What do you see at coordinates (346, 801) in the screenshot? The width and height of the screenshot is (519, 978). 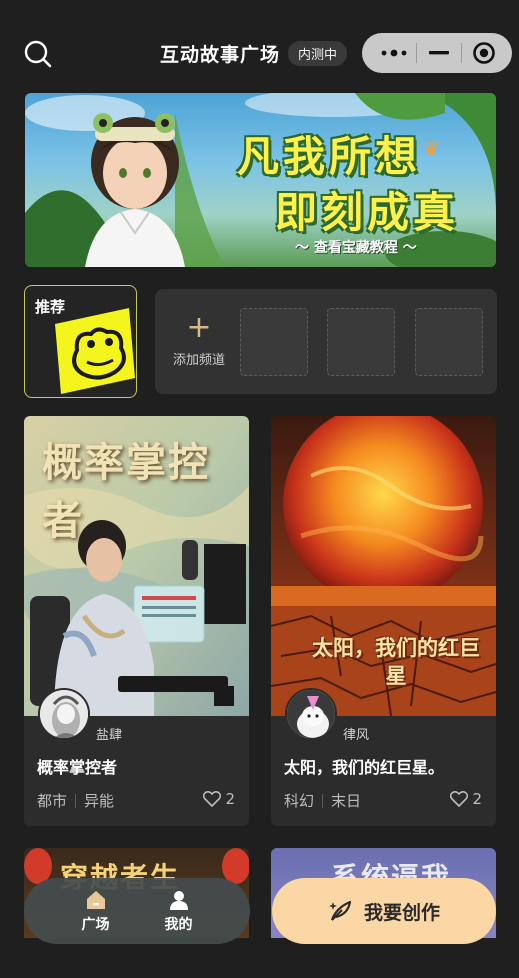 I see `story-tag: 末日` at bounding box center [346, 801].